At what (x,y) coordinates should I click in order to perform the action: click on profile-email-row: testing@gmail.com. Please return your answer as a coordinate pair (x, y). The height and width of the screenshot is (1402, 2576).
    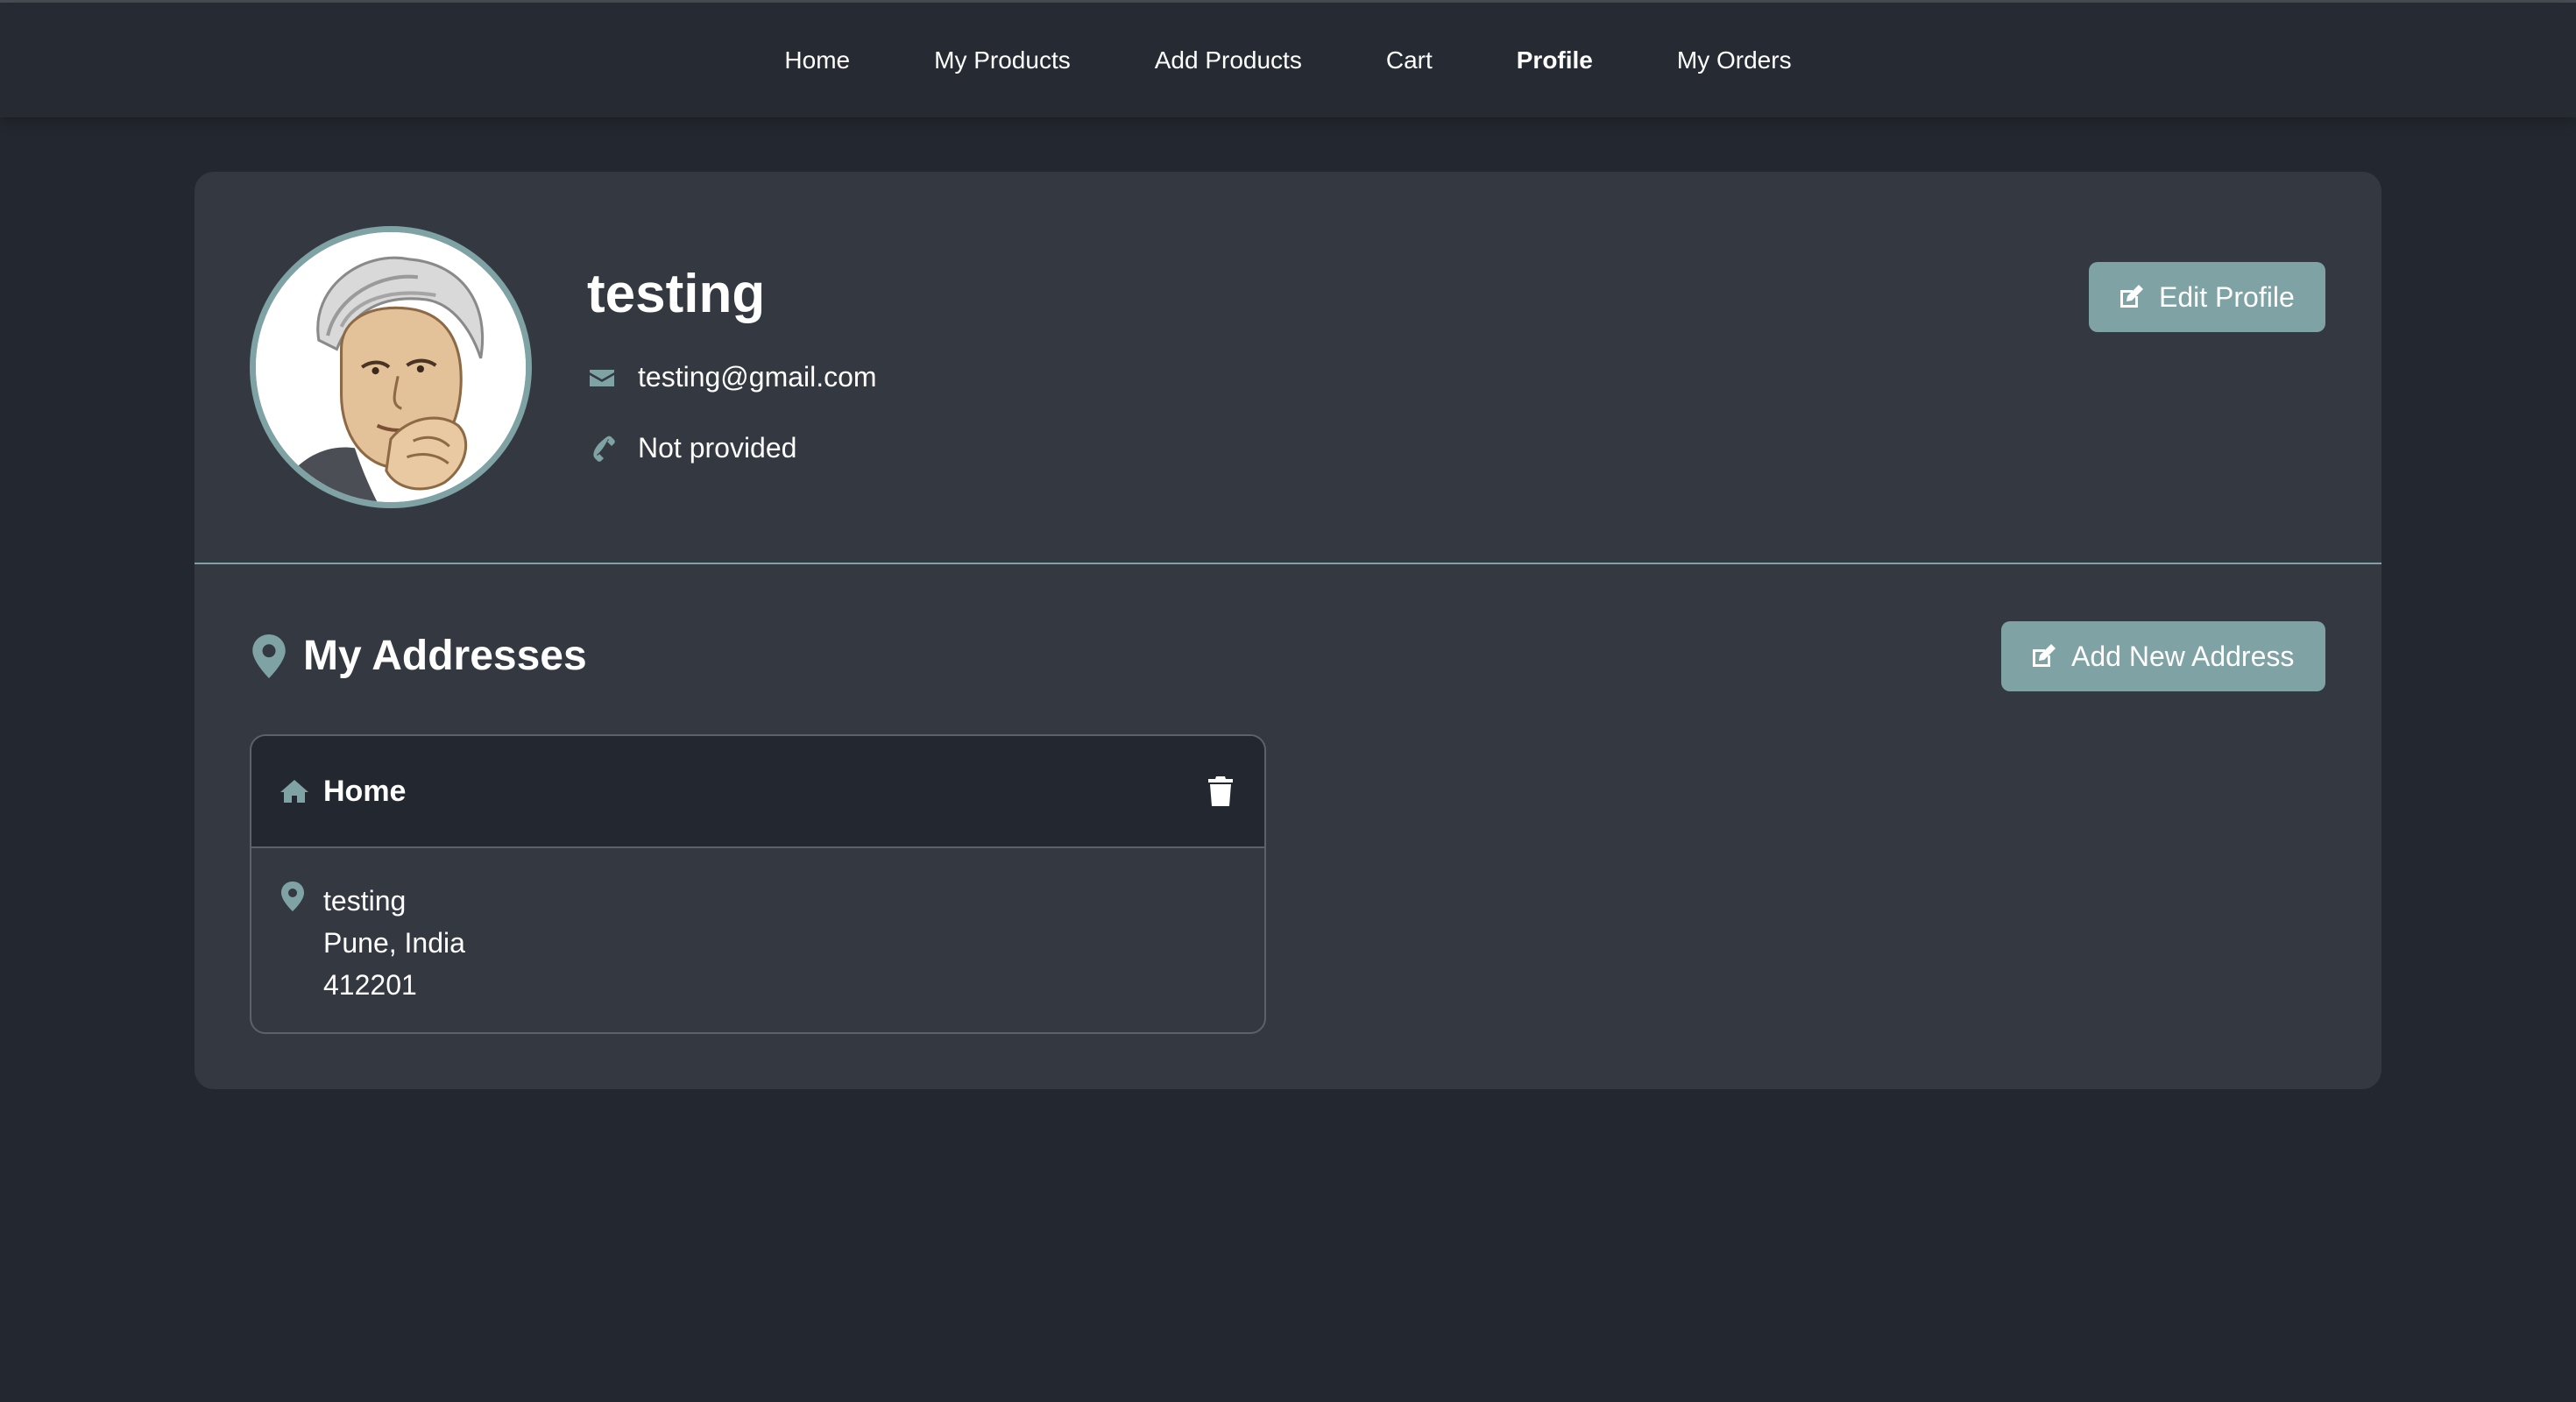
    Looking at the image, I should click on (732, 377).